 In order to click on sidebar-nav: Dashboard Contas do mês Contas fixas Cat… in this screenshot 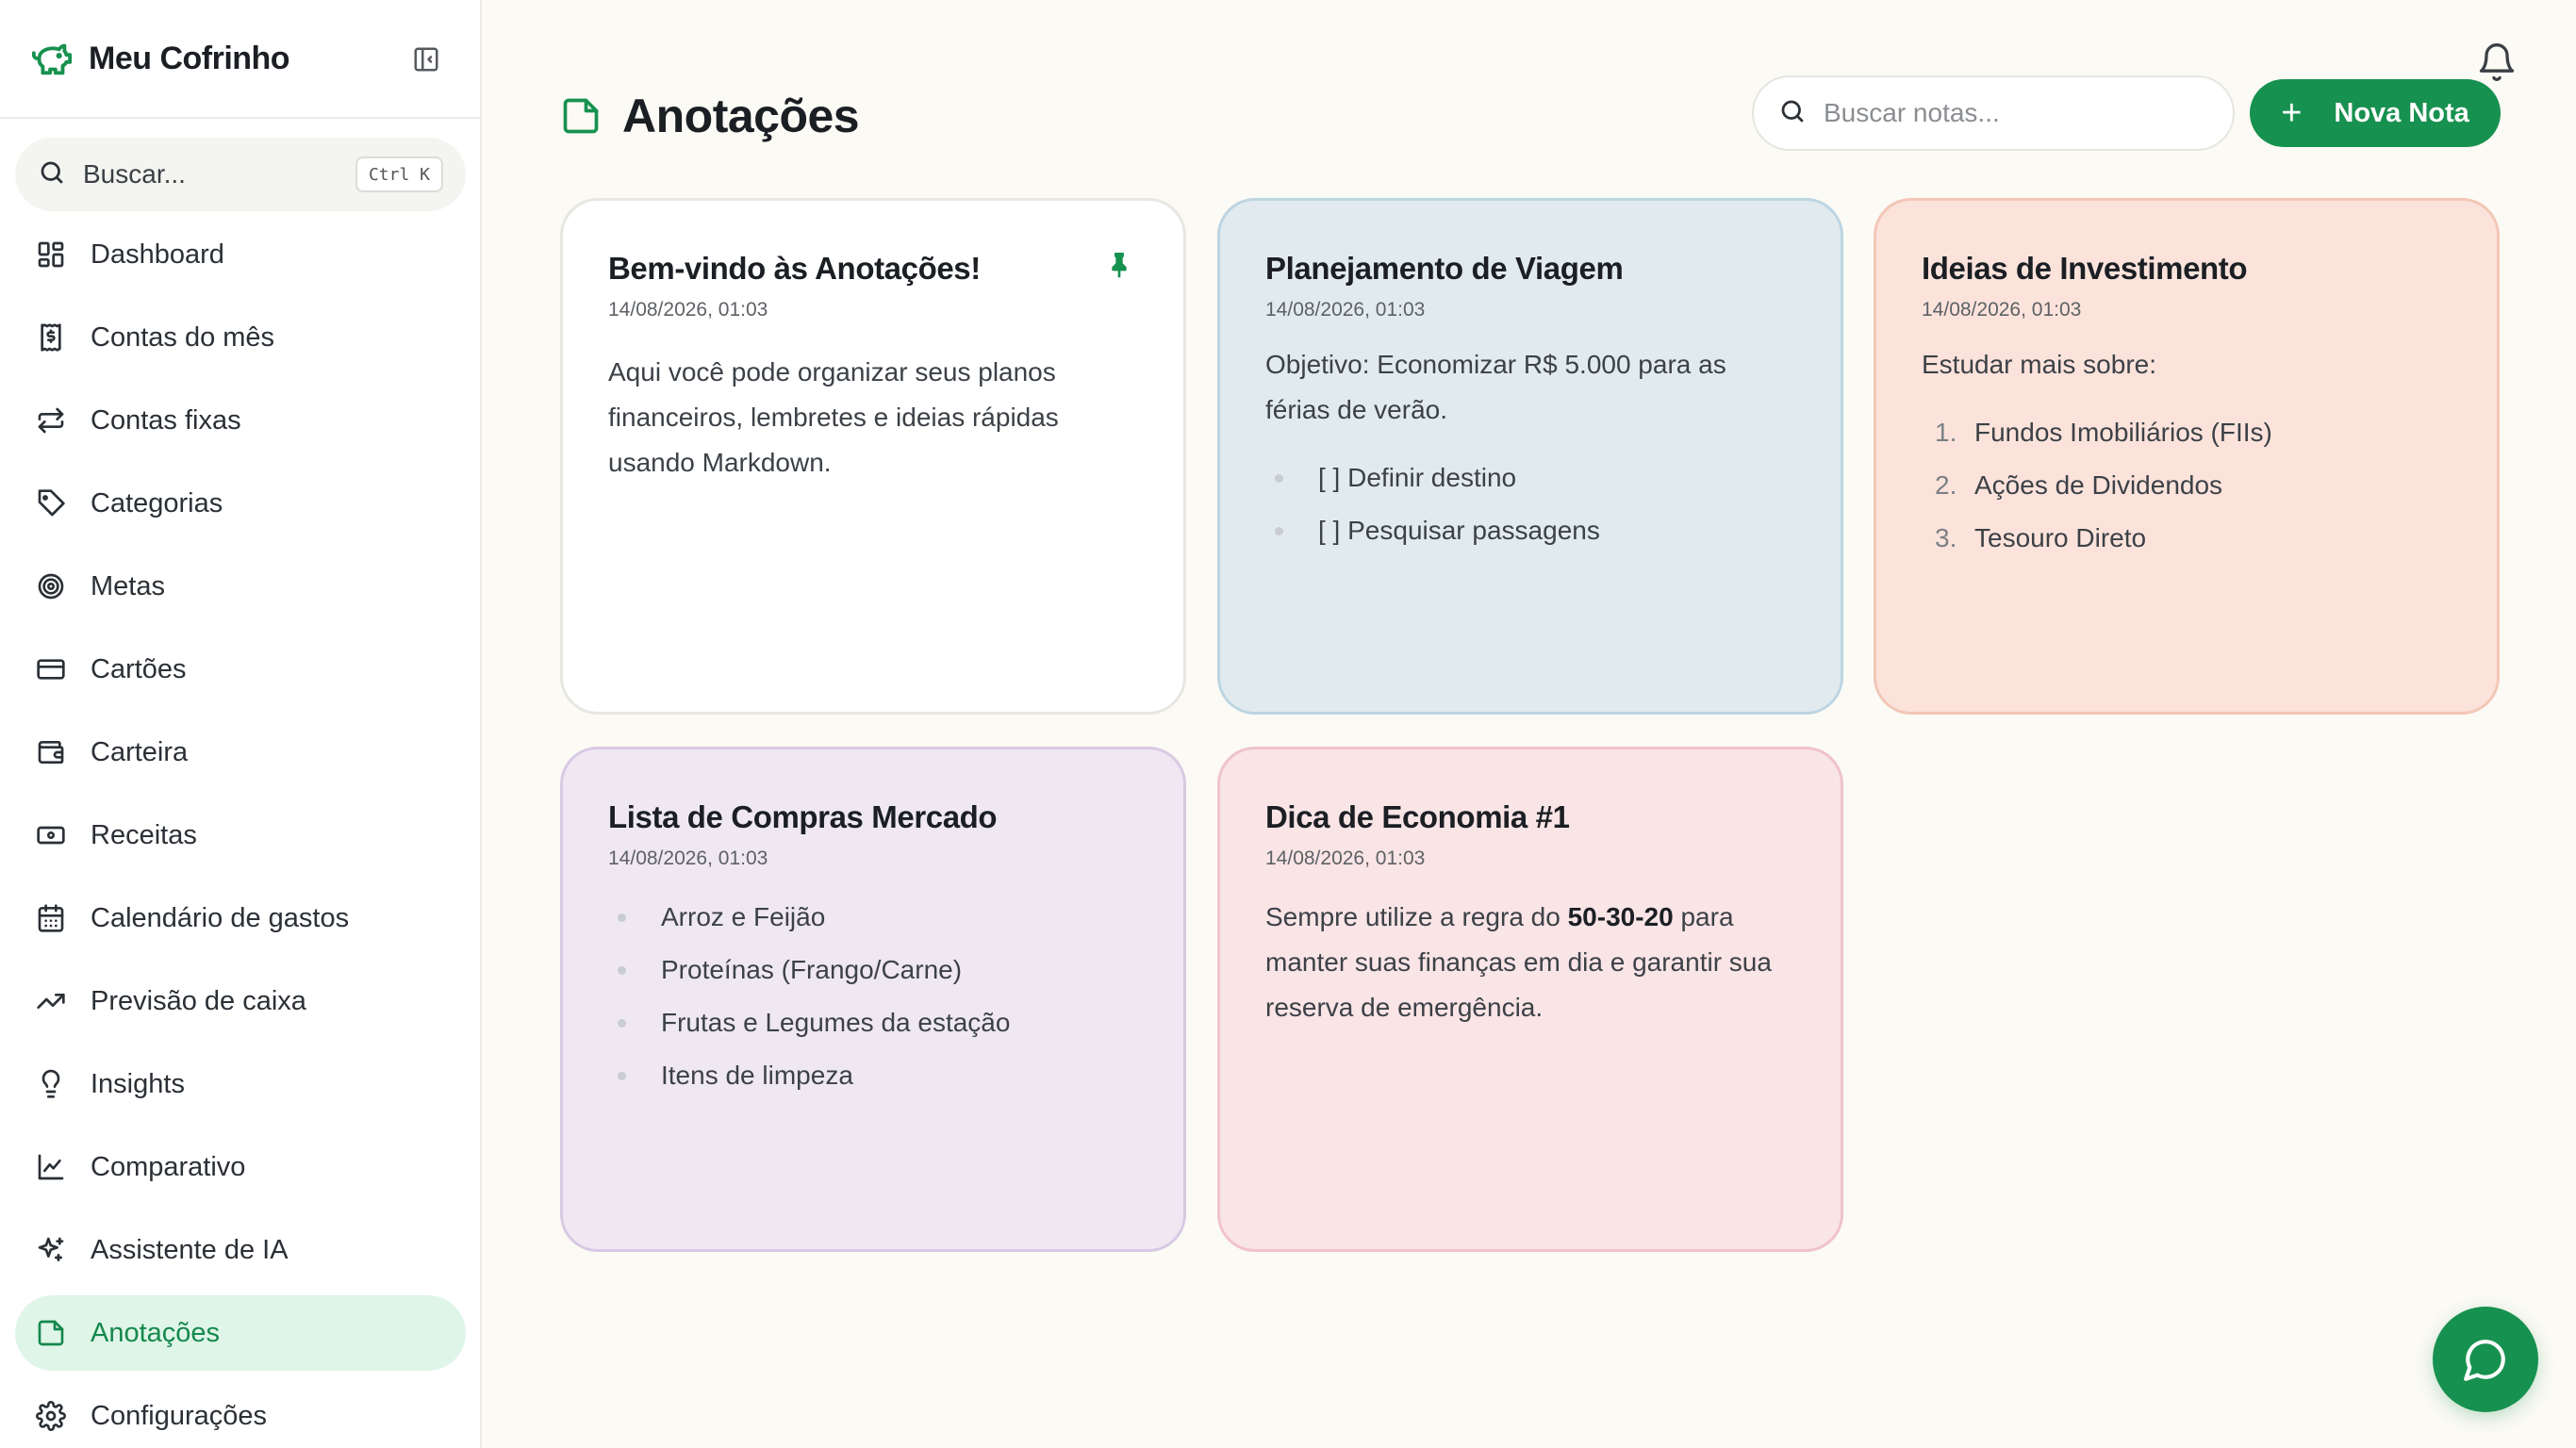, I will do `click(240, 832)`.